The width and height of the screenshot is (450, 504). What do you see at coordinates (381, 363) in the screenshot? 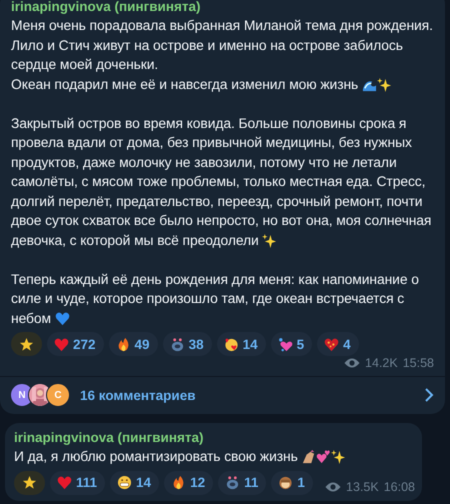
I see `view-count: 14.2K` at bounding box center [381, 363].